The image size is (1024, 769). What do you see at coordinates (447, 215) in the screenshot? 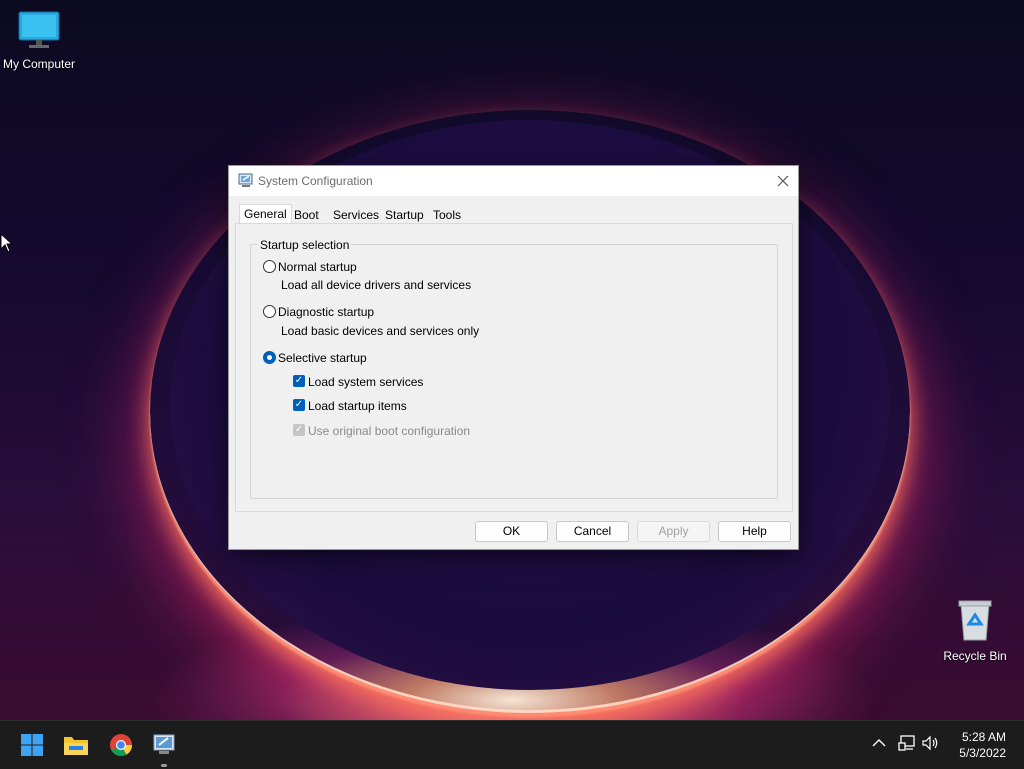
I see `tab-tools: Tools` at bounding box center [447, 215].